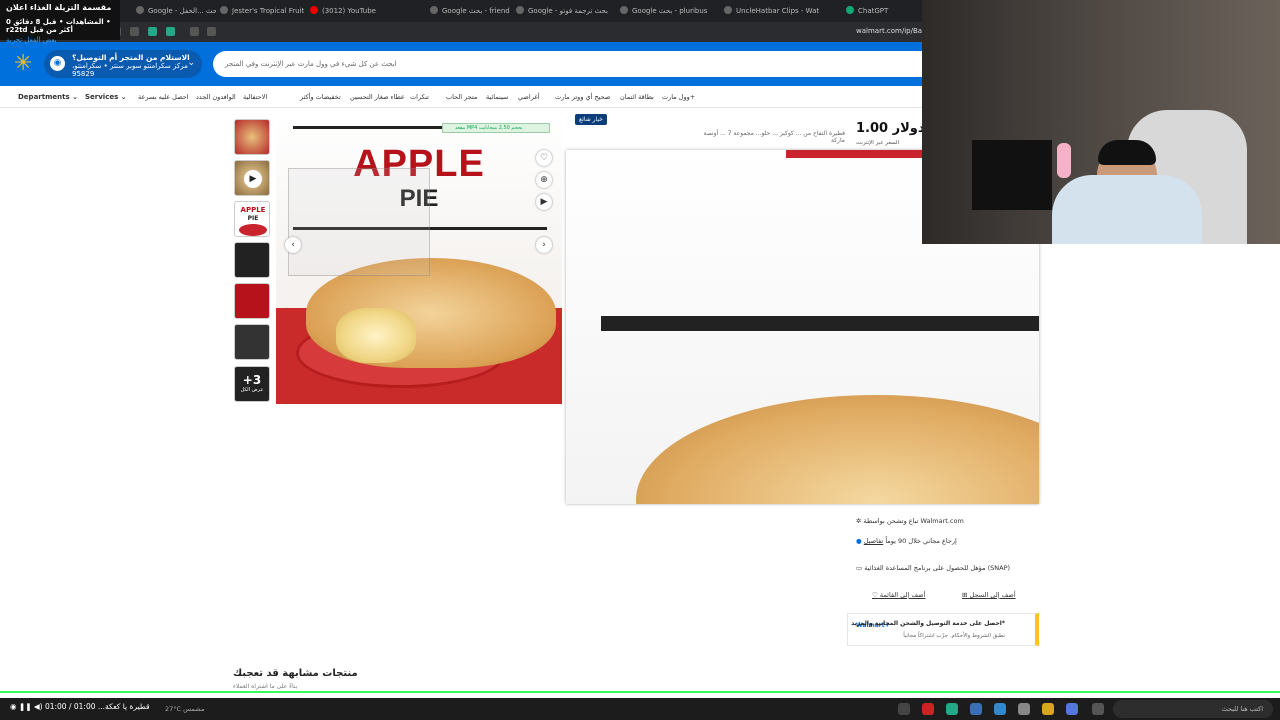 Image resolution: width=1280 pixels, height=720 pixels. What do you see at coordinates (637, 97) in the screenshot?
I see `nav-item: بطاقة ائتمان` at bounding box center [637, 97].